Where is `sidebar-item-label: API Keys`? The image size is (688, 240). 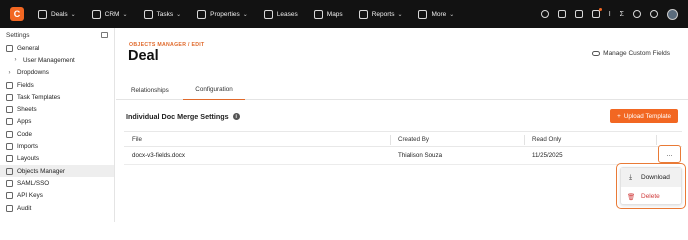 sidebar-item-label: API Keys is located at coordinates (30, 196).